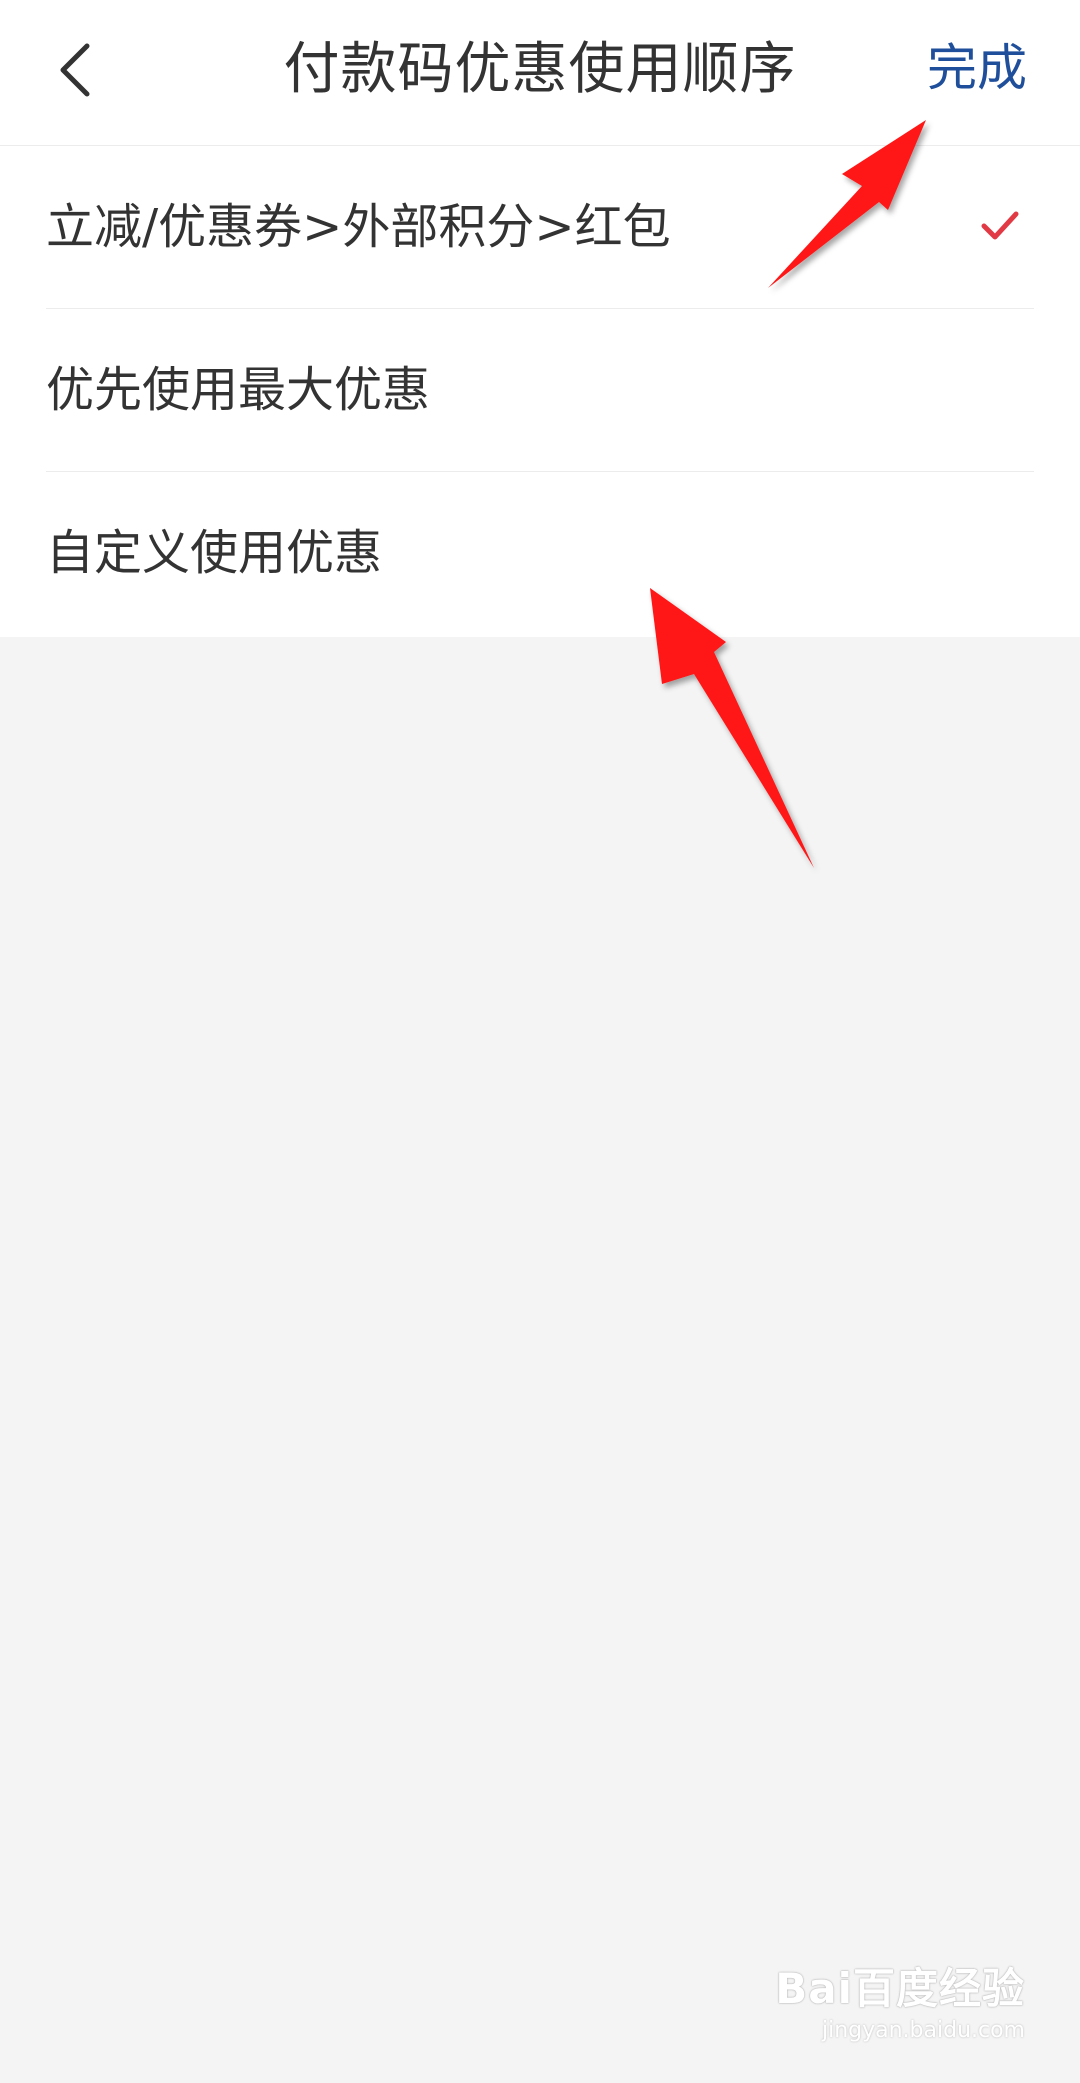 This screenshot has width=1080, height=2083. I want to click on header-bar: 付款码优惠使用顺序 完成, so click(540, 73).